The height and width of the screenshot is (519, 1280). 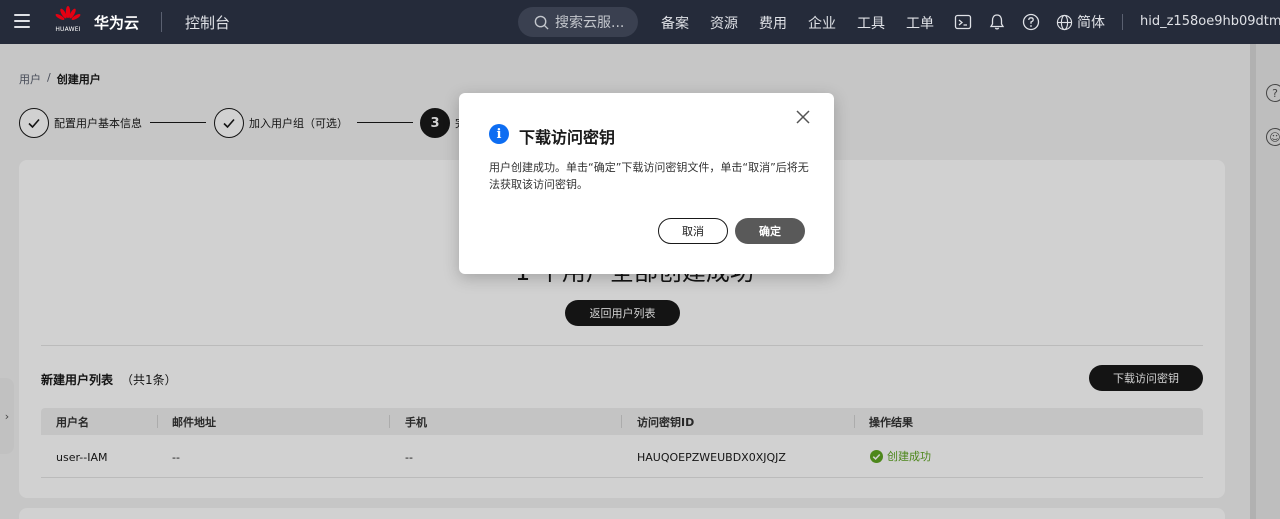 I want to click on nav-tickets: 工单, so click(x=920, y=23).